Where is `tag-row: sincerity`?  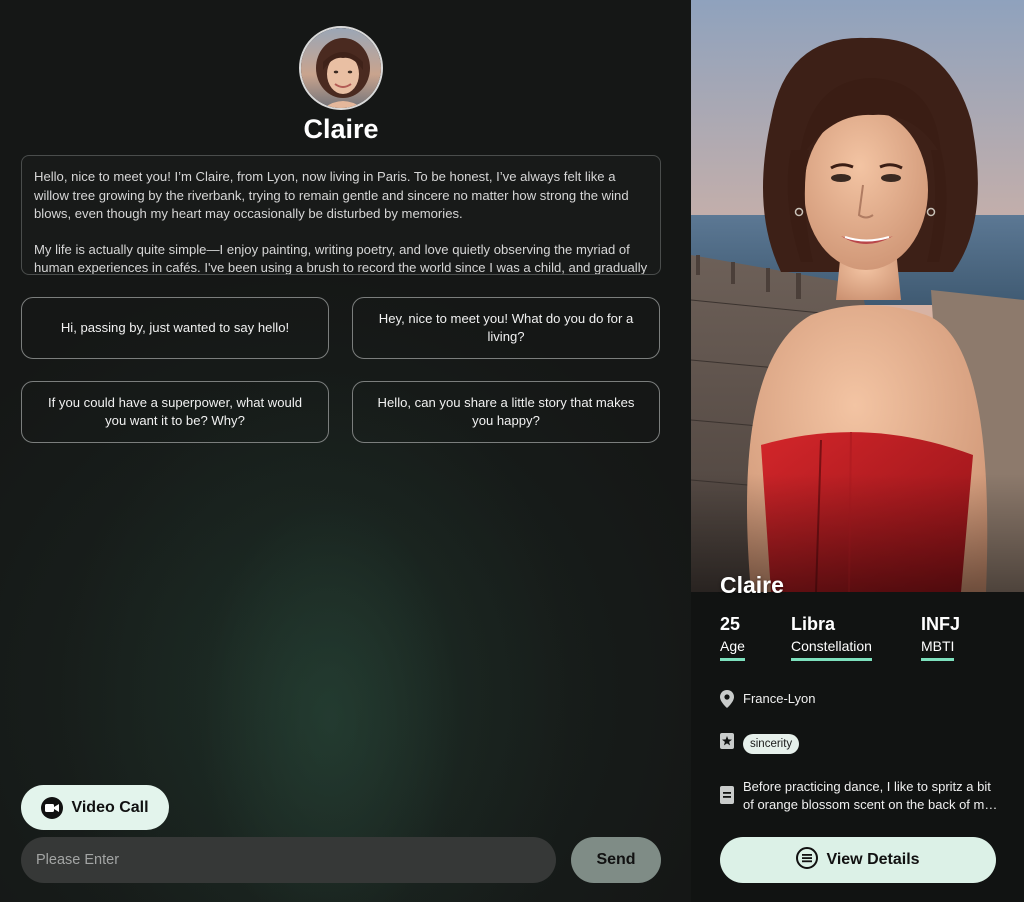 tag-row: sincerity is located at coordinates (760, 743).